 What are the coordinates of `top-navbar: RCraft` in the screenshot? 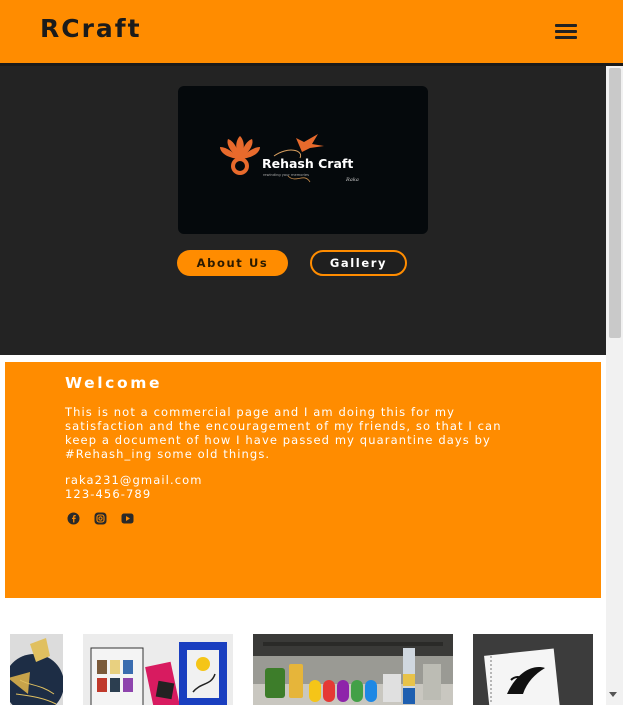 It's located at (311, 31).